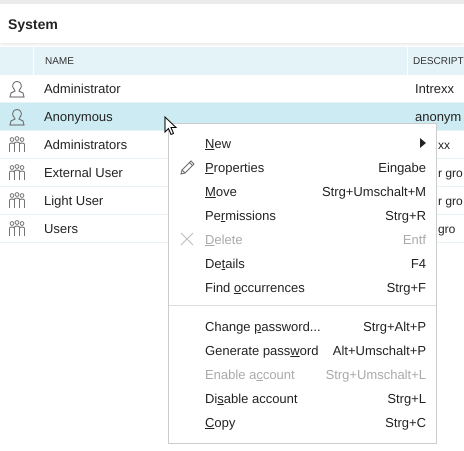  I want to click on panel-title: System, so click(33, 24).